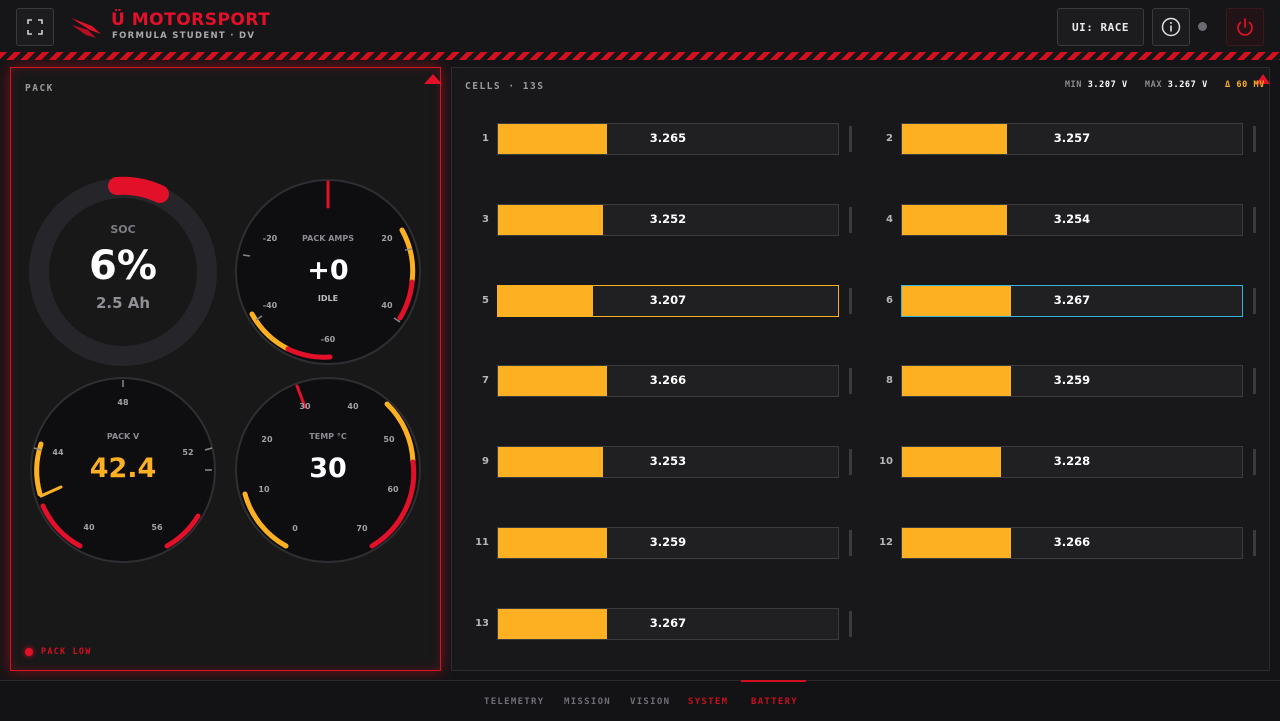 The width and height of the screenshot is (1280, 721). I want to click on cell-index: 12, so click(886, 542).